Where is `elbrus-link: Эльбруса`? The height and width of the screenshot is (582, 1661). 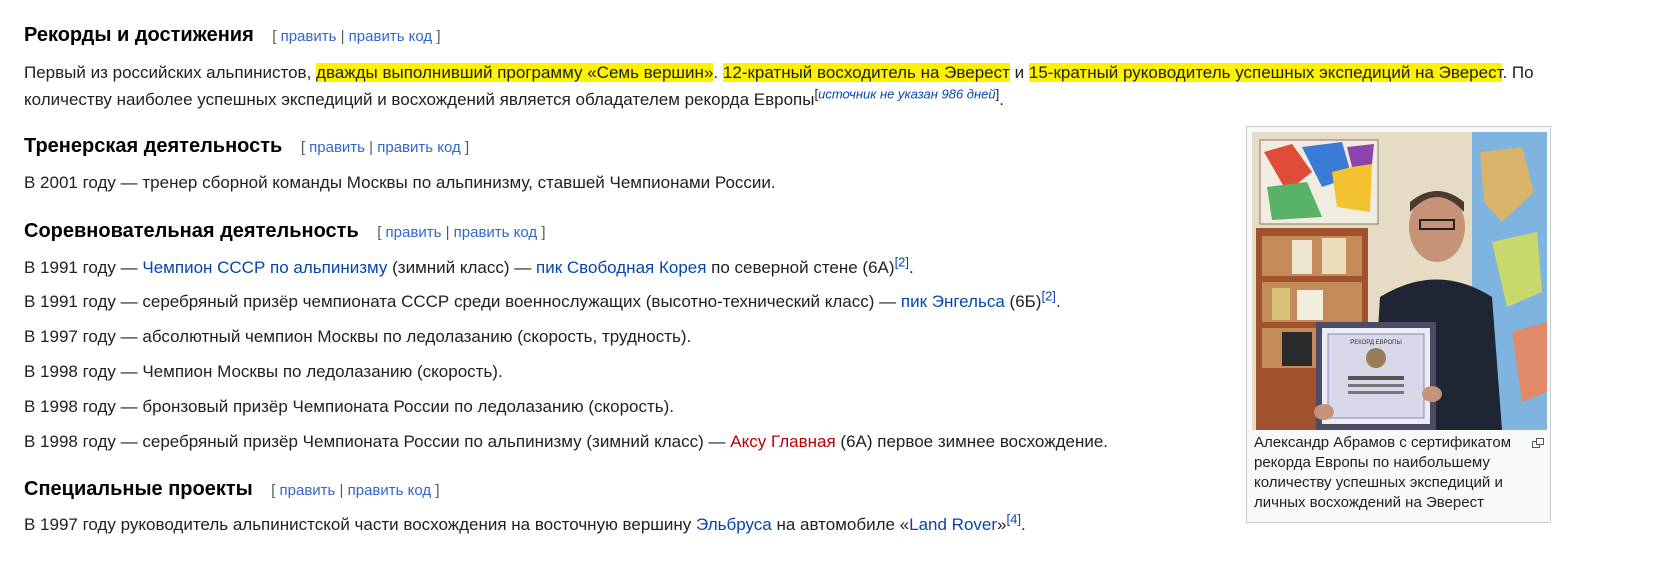 elbrus-link: Эльбруса is located at coordinates (734, 524).